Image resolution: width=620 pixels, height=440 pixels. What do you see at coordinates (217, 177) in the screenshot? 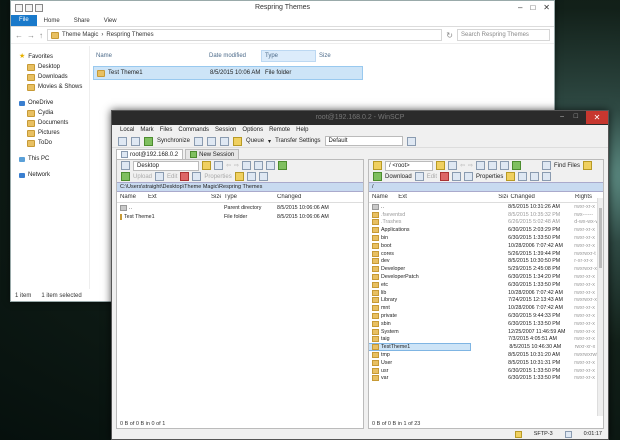
I see `properties-button: Properties` at bounding box center [217, 177].